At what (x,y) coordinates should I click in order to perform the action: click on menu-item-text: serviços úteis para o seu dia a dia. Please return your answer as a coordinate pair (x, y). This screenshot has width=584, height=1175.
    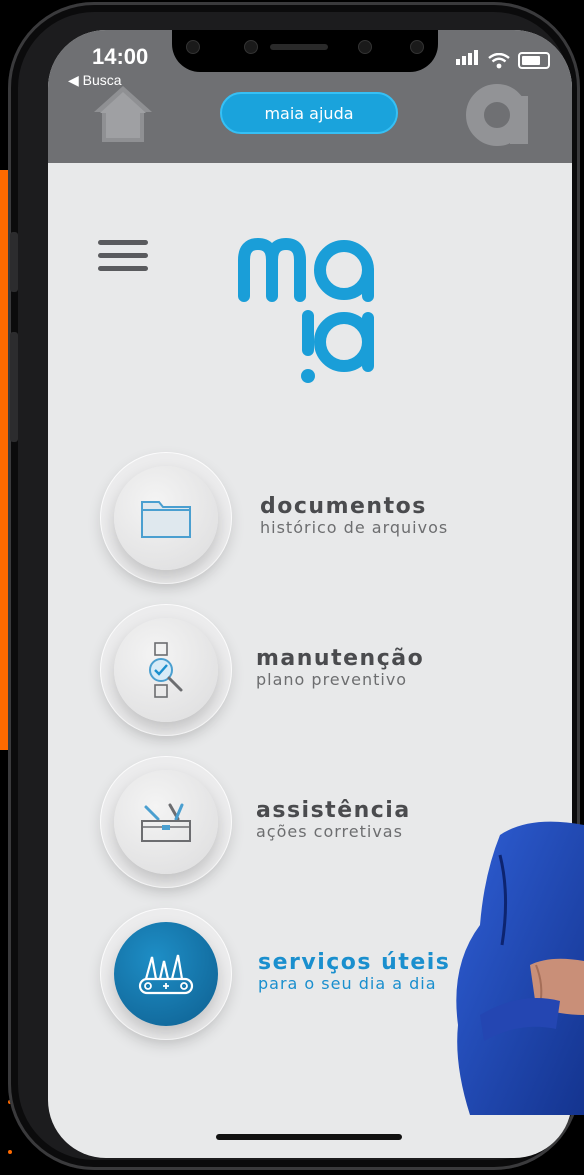
    Looking at the image, I should click on (354, 973).